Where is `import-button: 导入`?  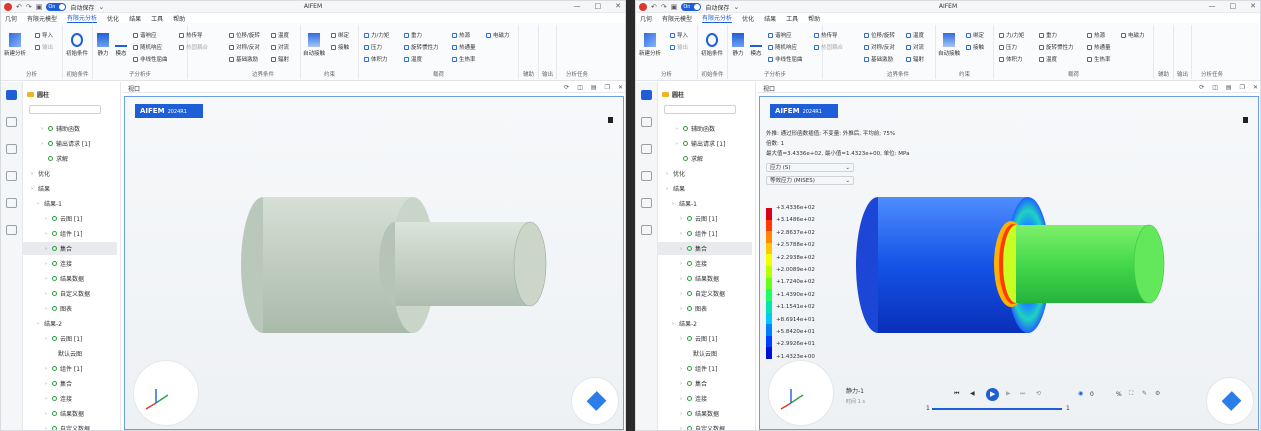 import-button: 导入 is located at coordinates (679, 35).